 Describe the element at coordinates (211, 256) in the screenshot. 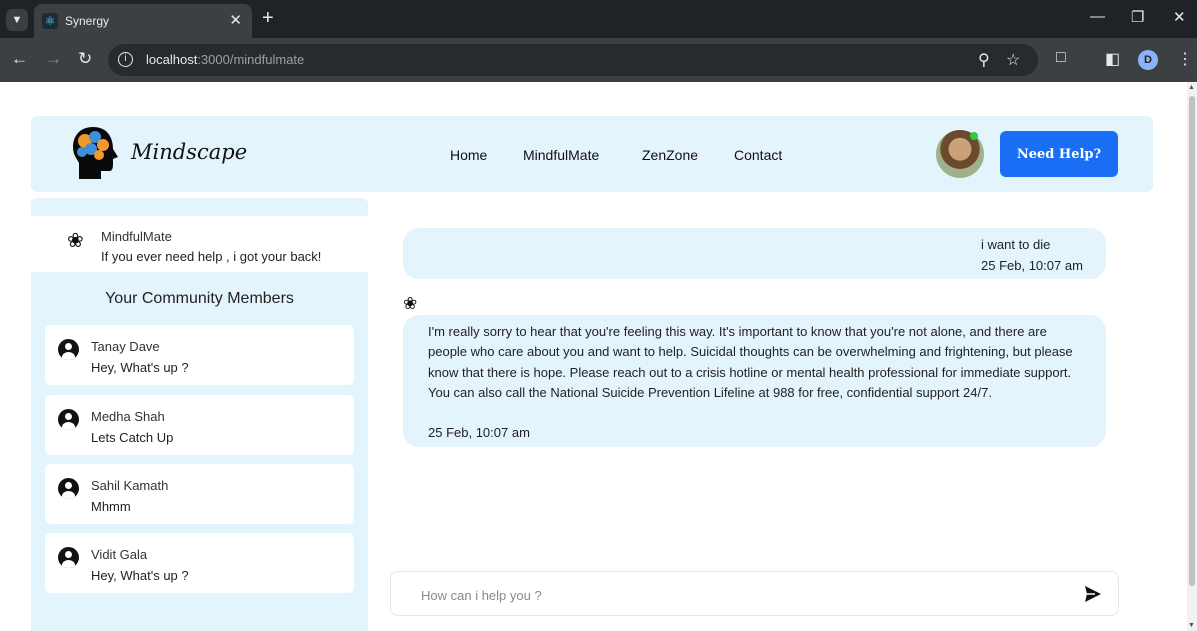

I see `bot-preview-message: If you ever need help , i got your back!` at that location.